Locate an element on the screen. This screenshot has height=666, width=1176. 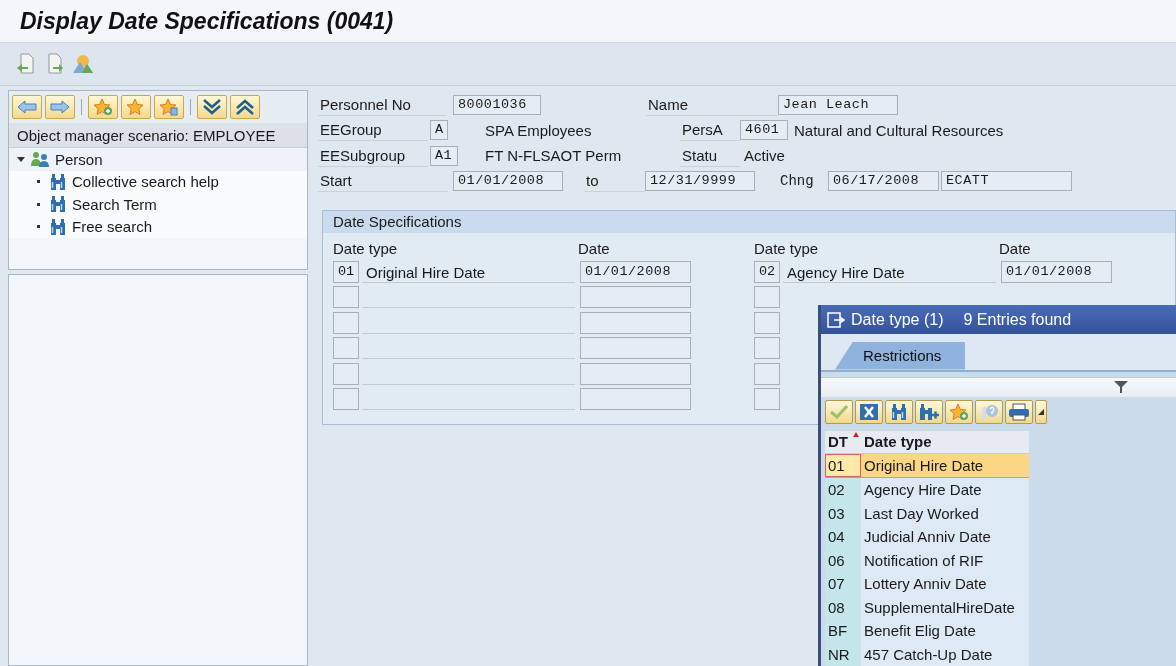
changed-date-field: 06/17/2008 is located at coordinates (883, 181).